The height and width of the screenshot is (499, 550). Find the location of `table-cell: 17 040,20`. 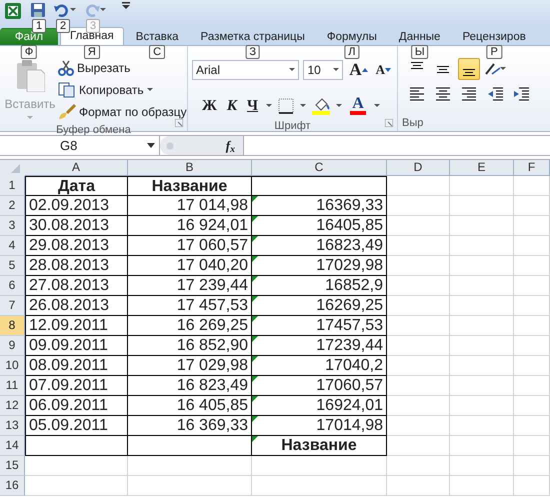

table-cell: 17 040,20 is located at coordinates (190, 266).